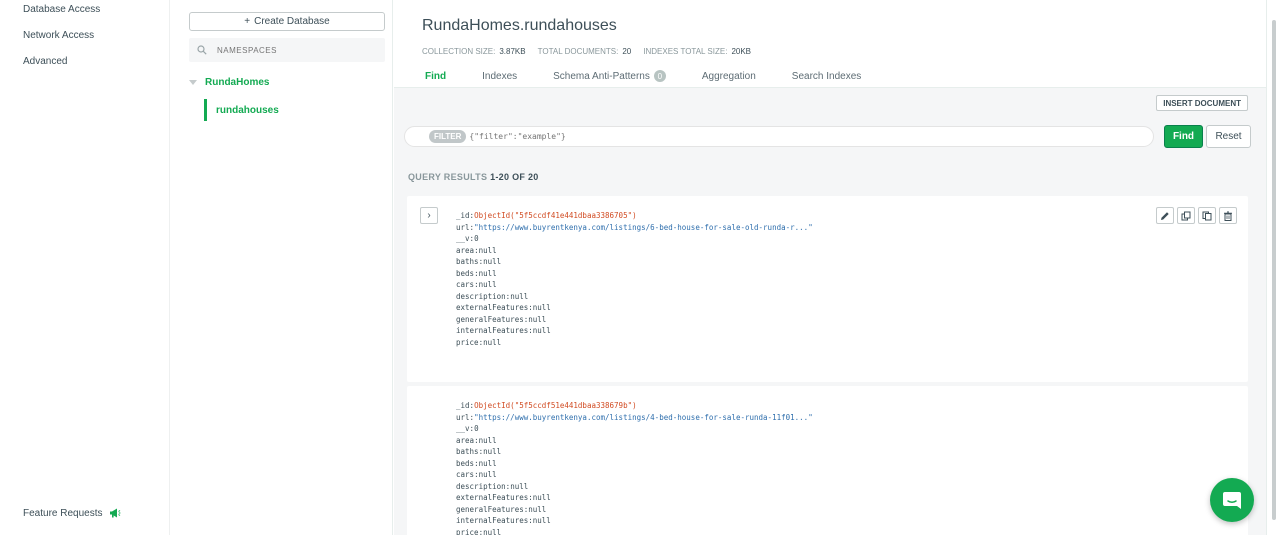 Image resolution: width=1280 pixels, height=535 pixels. Describe the element at coordinates (697, 51) in the screenshot. I see `stat-indexes-size: INDEXES TOTAL SIZE: 20KB` at that location.